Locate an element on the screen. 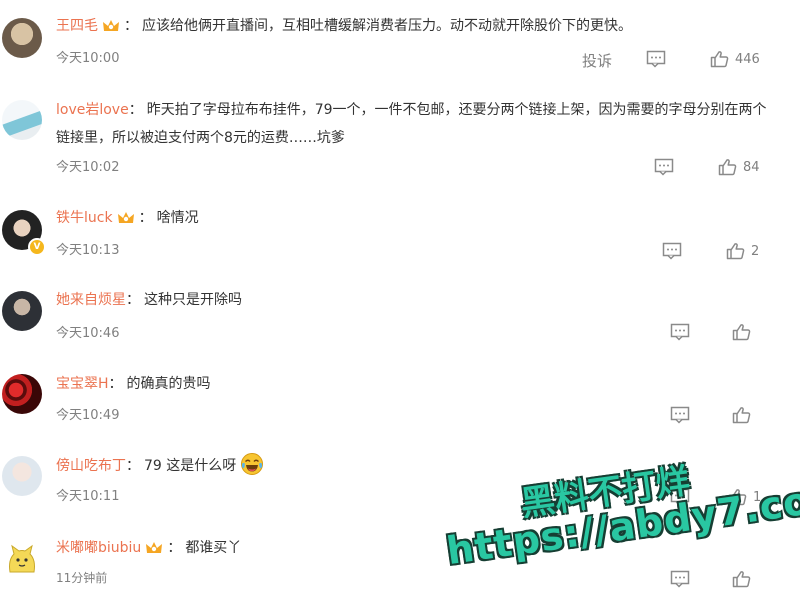 This screenshot has height=596, width=800. comment-time: 今天10:13 is located at coordinates (88, 250).